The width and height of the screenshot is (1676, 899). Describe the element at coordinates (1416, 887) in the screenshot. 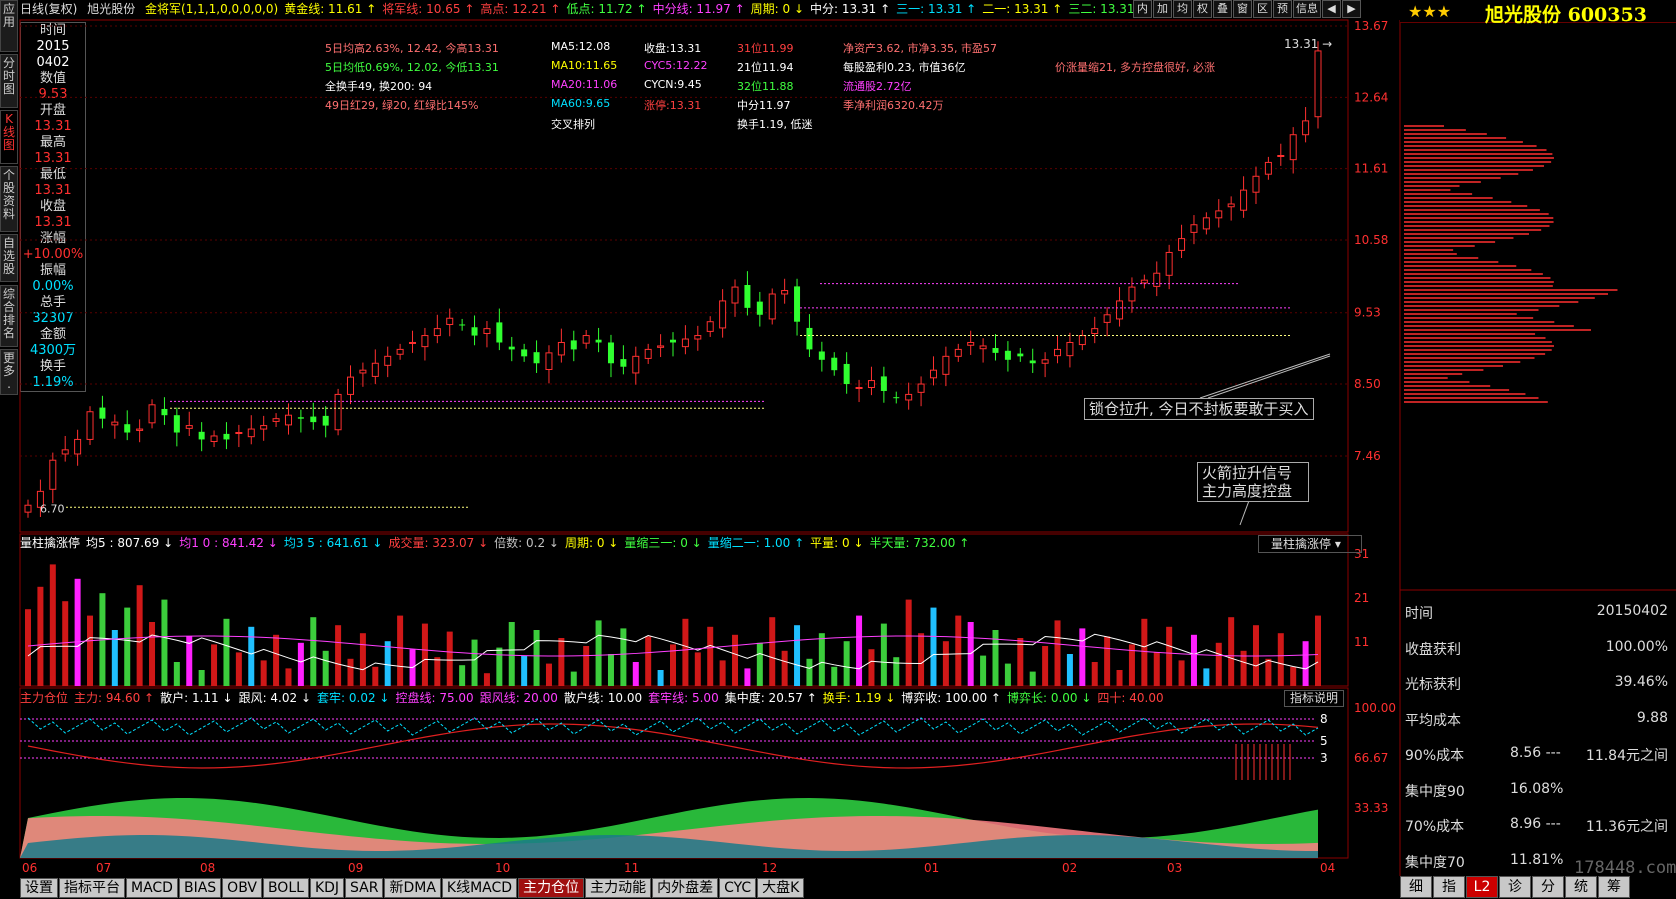

I see `right-tab-0: 细` at that location.